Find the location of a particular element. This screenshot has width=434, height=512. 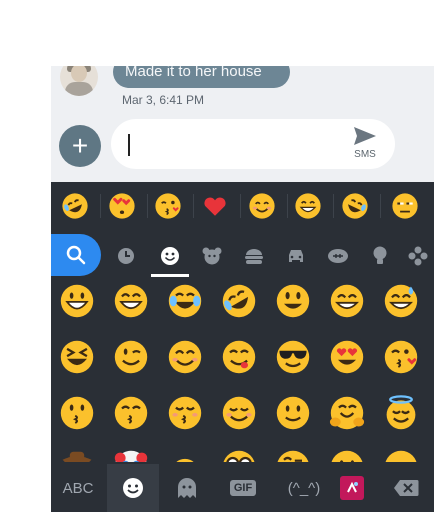

category-activities is located at coordinates (338, 256).